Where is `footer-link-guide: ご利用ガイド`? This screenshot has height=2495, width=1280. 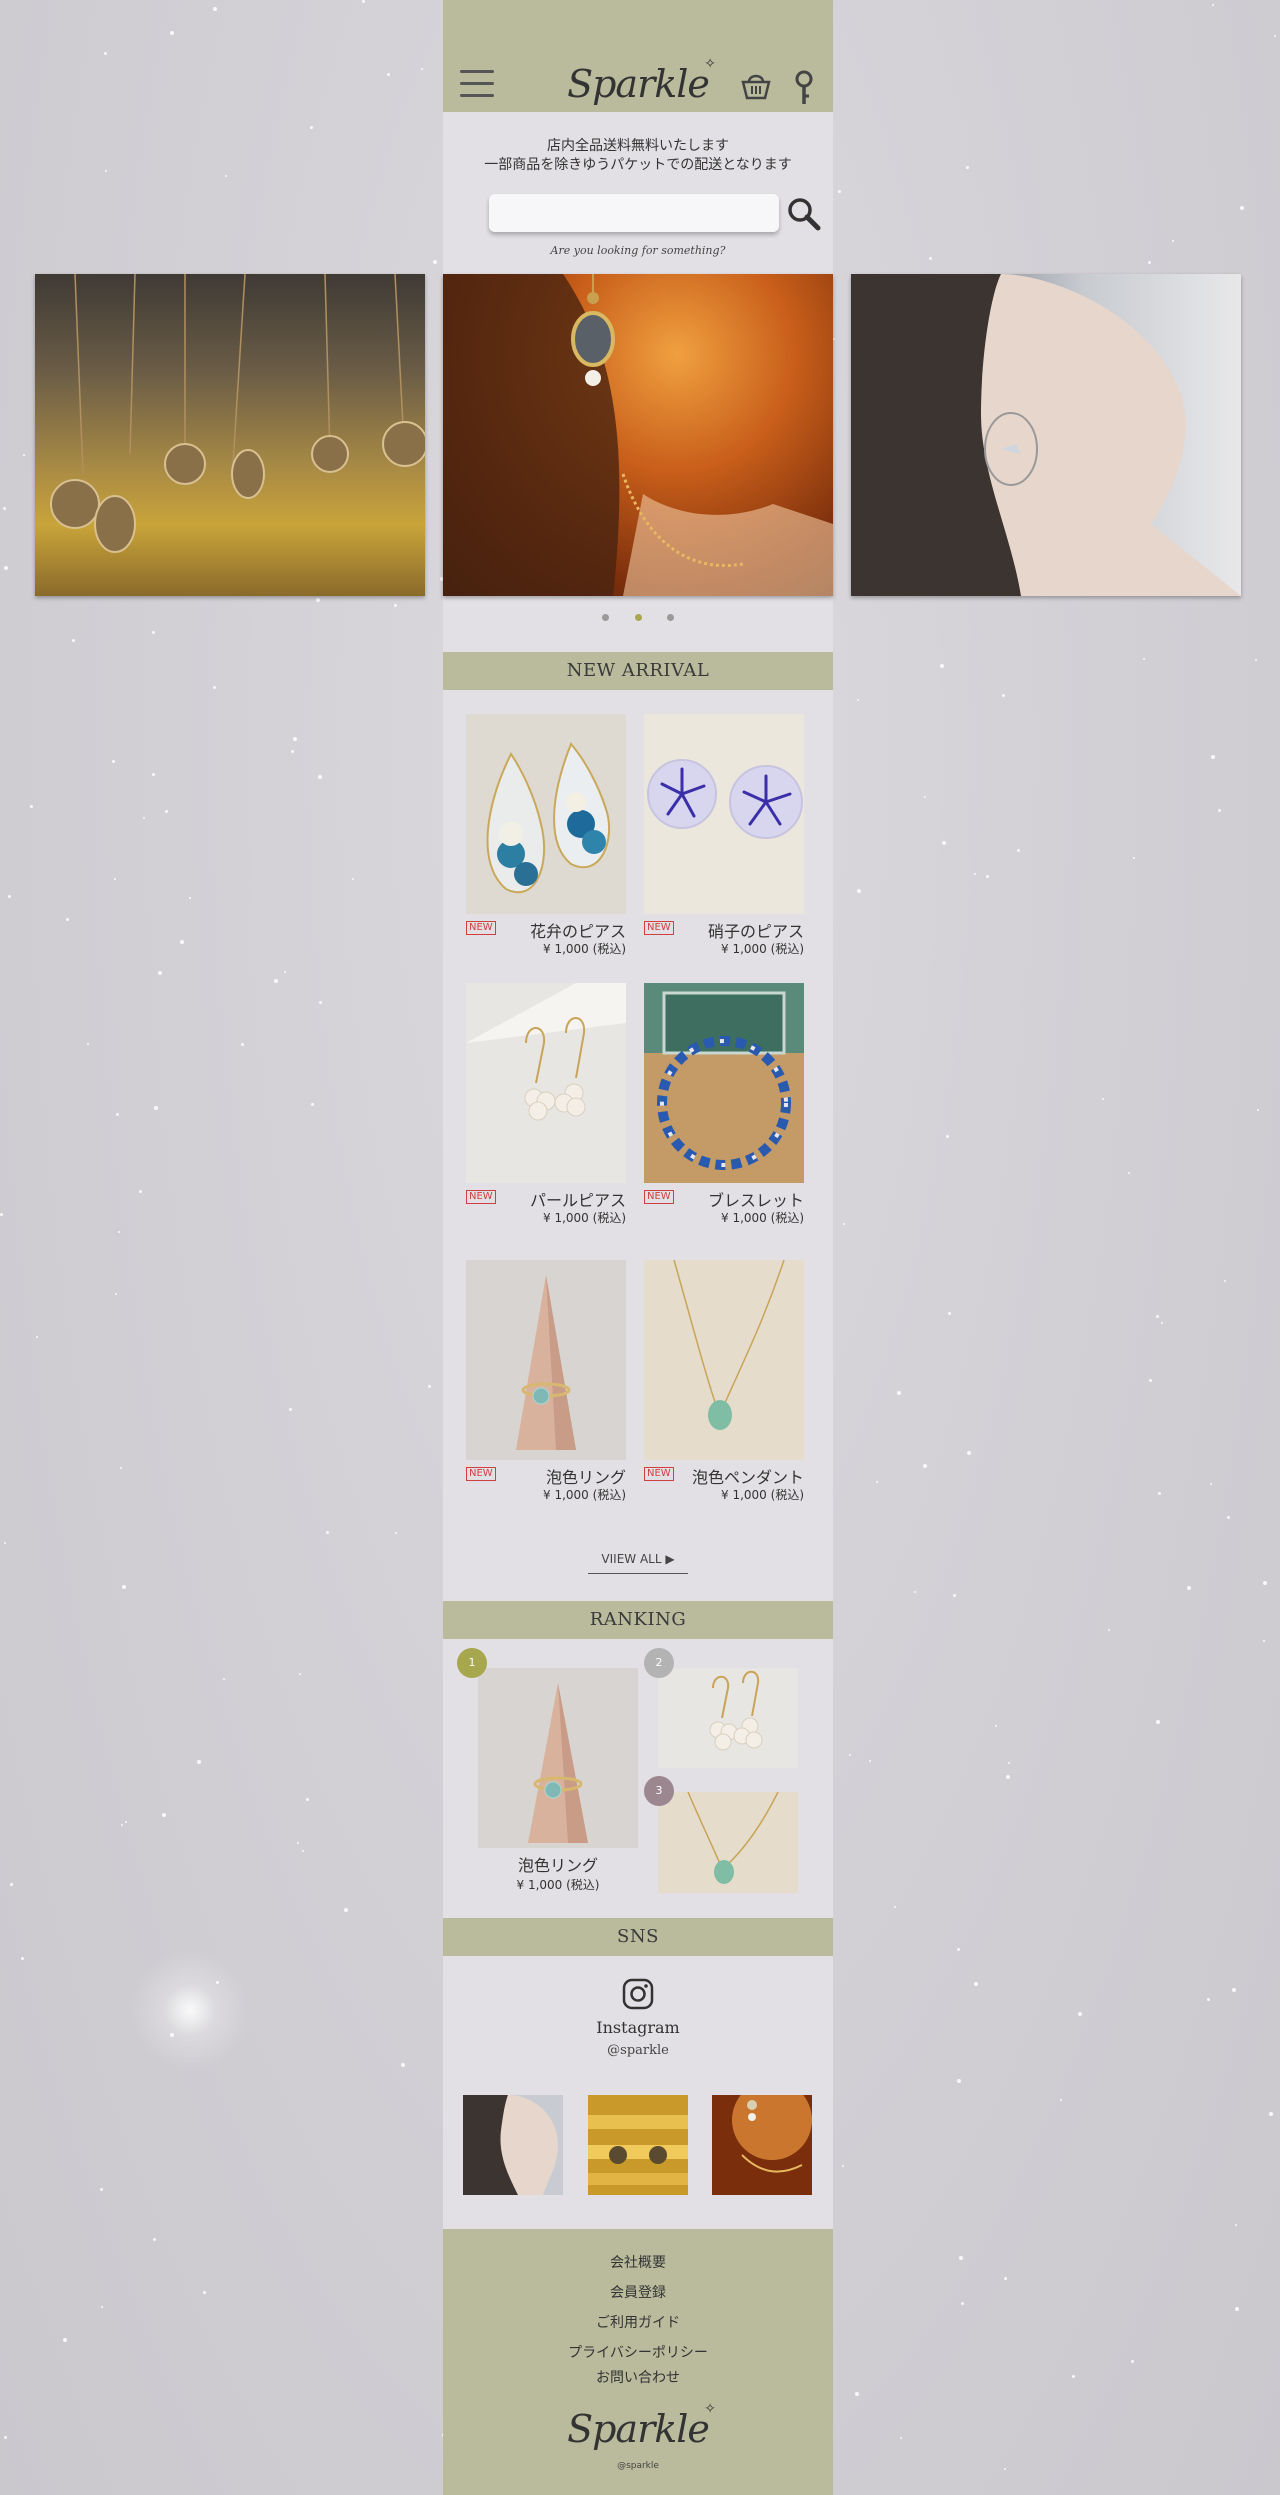 footer-link-guide: ご利用ガイド is located at coordinates (638, 2322).